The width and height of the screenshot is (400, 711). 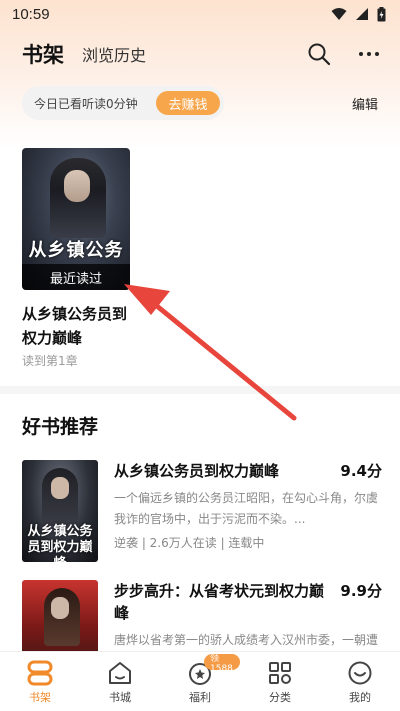 I want to click on search-button, so click(x=319, y=54).